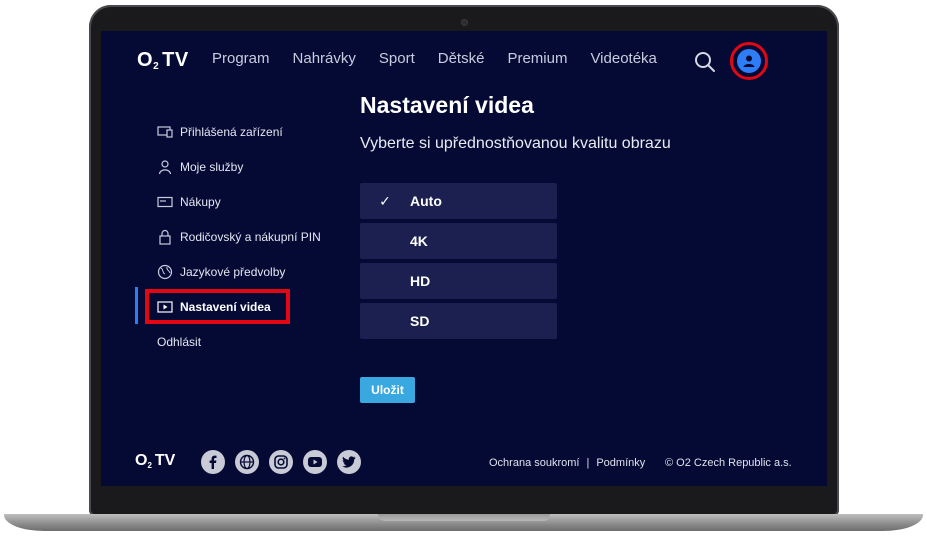 The image size is (927, 537). I want to click on profile-button, so click(749, 61).